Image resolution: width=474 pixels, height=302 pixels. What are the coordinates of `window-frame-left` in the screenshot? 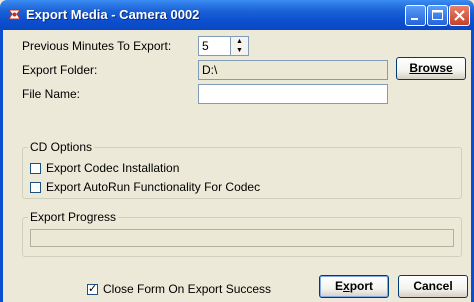 It's located at (1, 166).